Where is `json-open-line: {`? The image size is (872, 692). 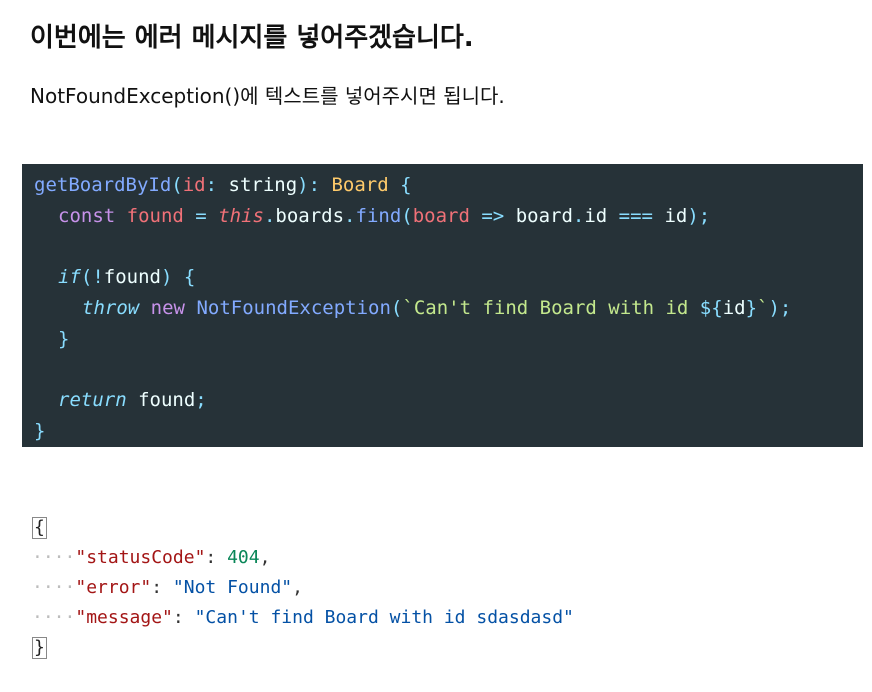 json-open-line: { is located at coordinates (303, 528).